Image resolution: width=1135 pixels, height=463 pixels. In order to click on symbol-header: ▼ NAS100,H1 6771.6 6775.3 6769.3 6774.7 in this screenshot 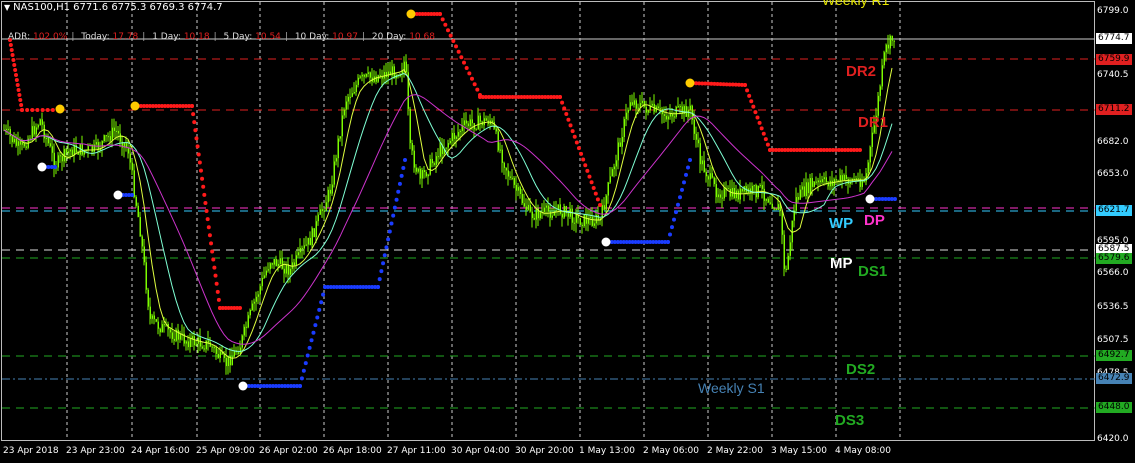, I will do `click(113, 7)`.